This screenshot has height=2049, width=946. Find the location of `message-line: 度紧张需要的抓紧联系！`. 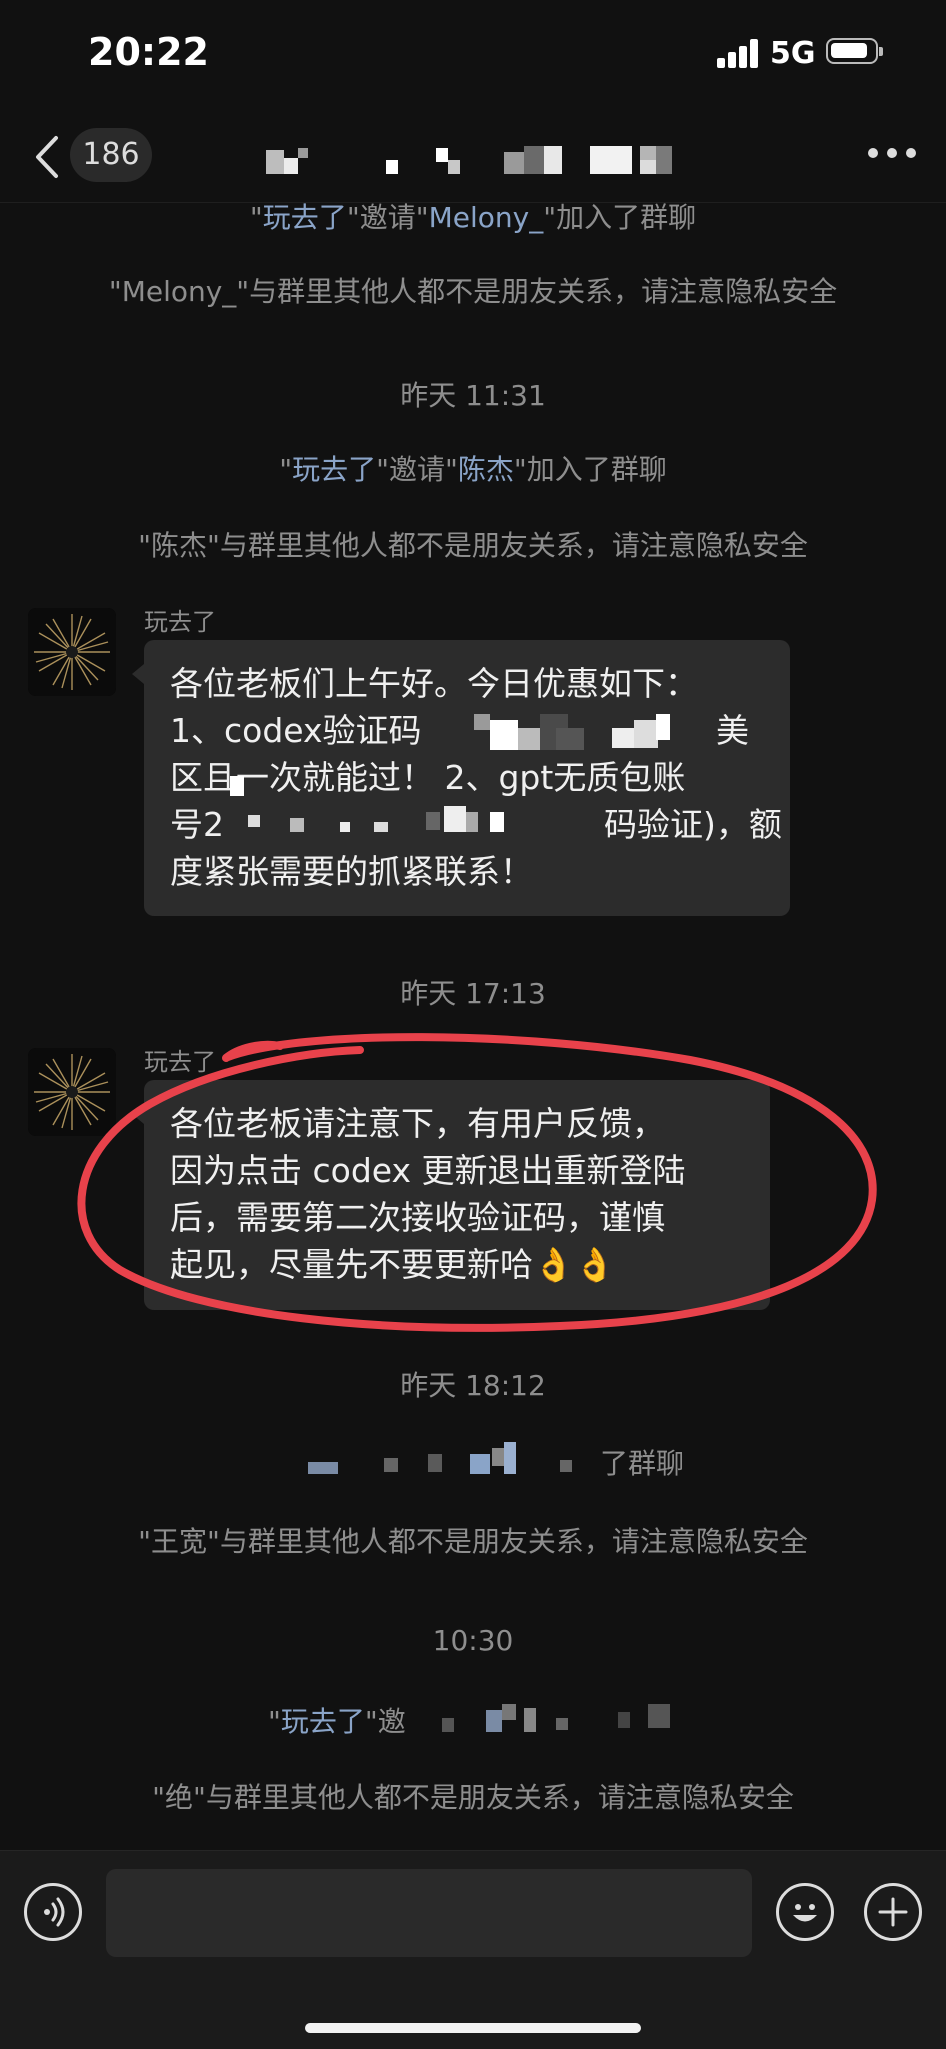

message-line: 度紧张需要的抓紧联系！ is located at coordinates (351, 871).